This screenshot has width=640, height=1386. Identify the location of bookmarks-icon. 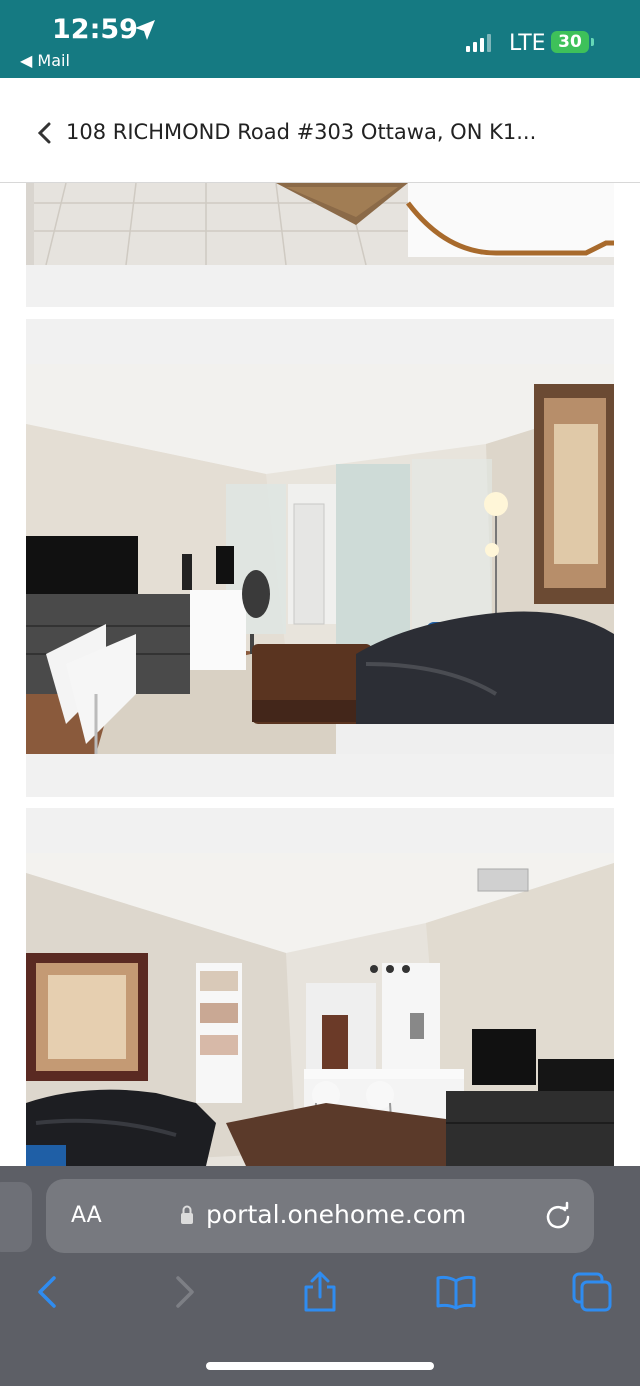
(456, 1292).